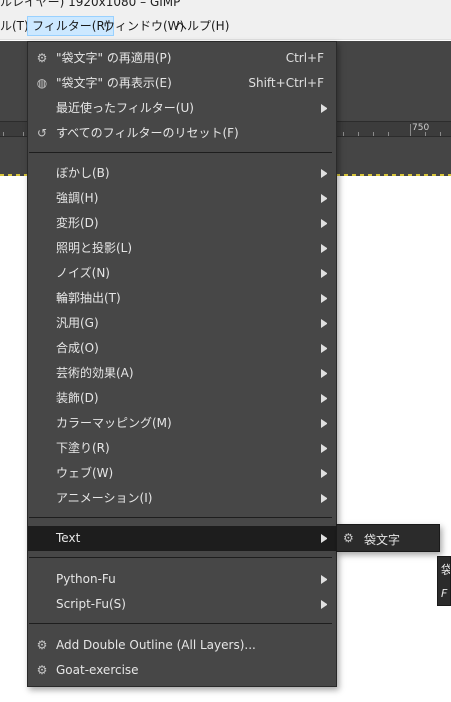  I want to click on menu-item-light-shadow: 照明と投影(L), so click(182, 248).